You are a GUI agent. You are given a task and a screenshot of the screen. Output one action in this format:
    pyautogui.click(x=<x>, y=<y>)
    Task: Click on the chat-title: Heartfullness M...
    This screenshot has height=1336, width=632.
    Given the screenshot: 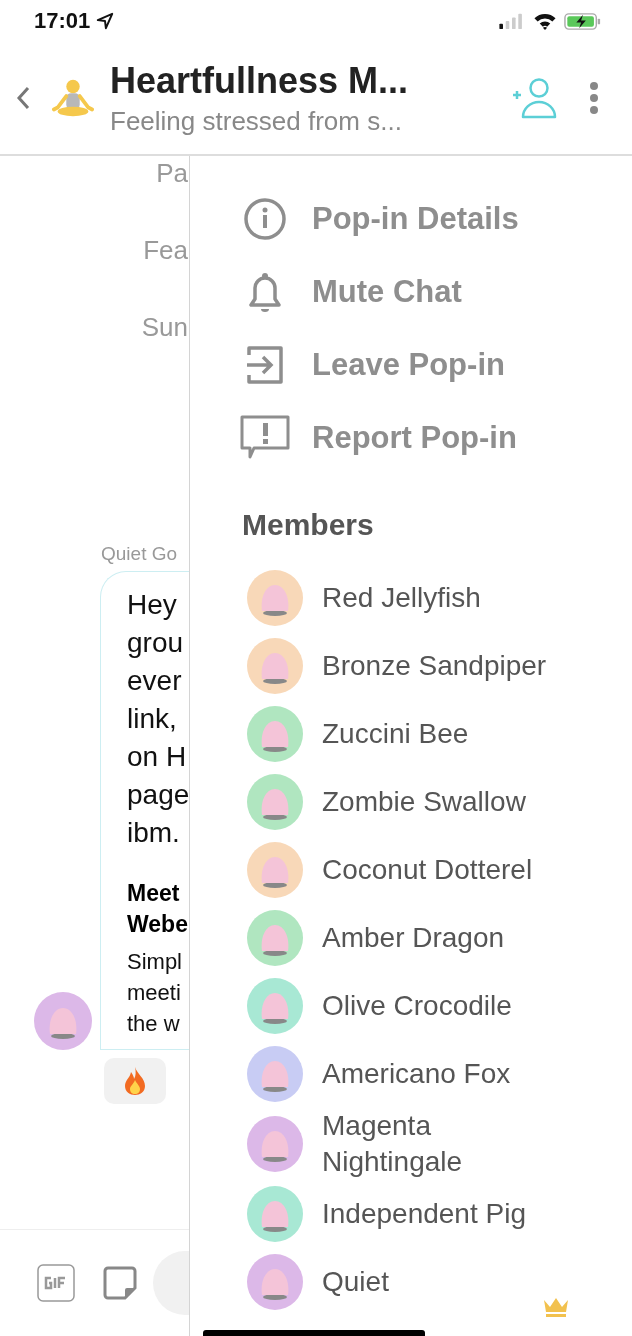 What is the action you would take?
    pyautogui.click(x=260, y=80)
    